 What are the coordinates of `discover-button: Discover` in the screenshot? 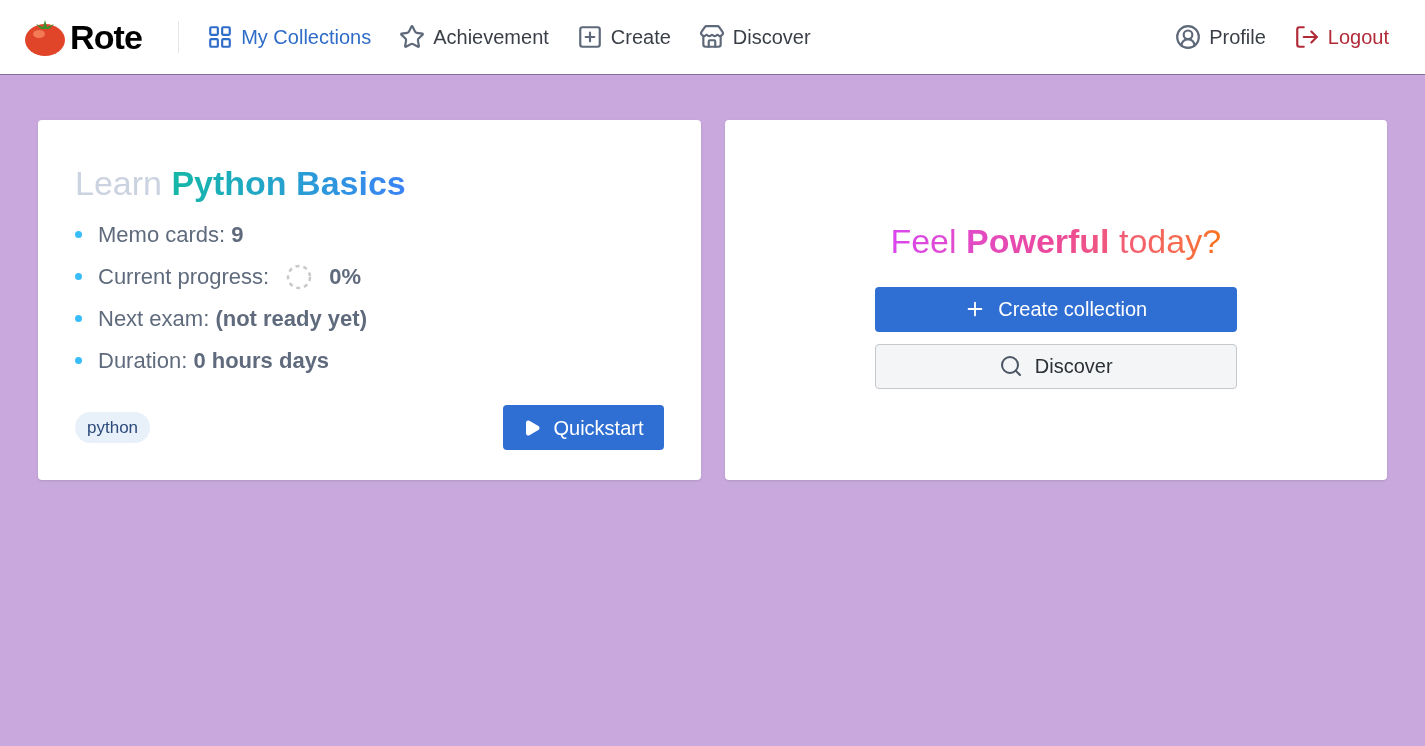 It's located at (1055, 366).